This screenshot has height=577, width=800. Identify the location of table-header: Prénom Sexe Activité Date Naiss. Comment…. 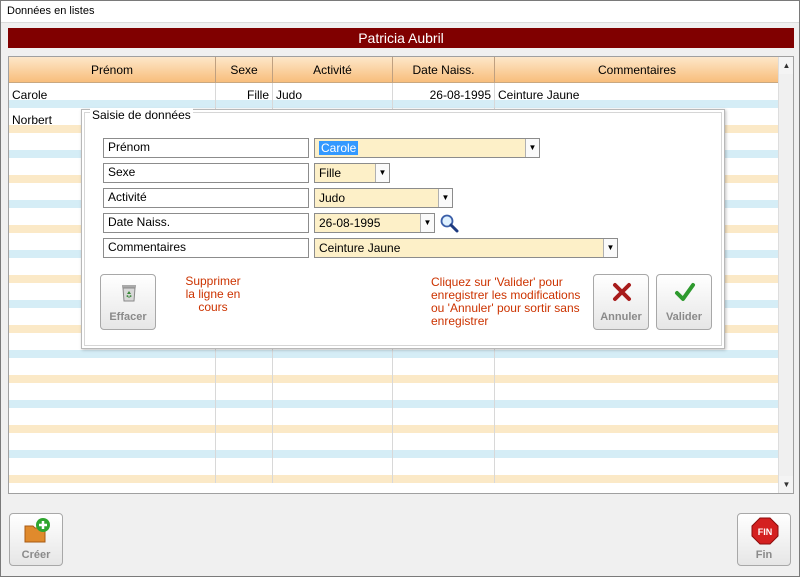
(394, 70).